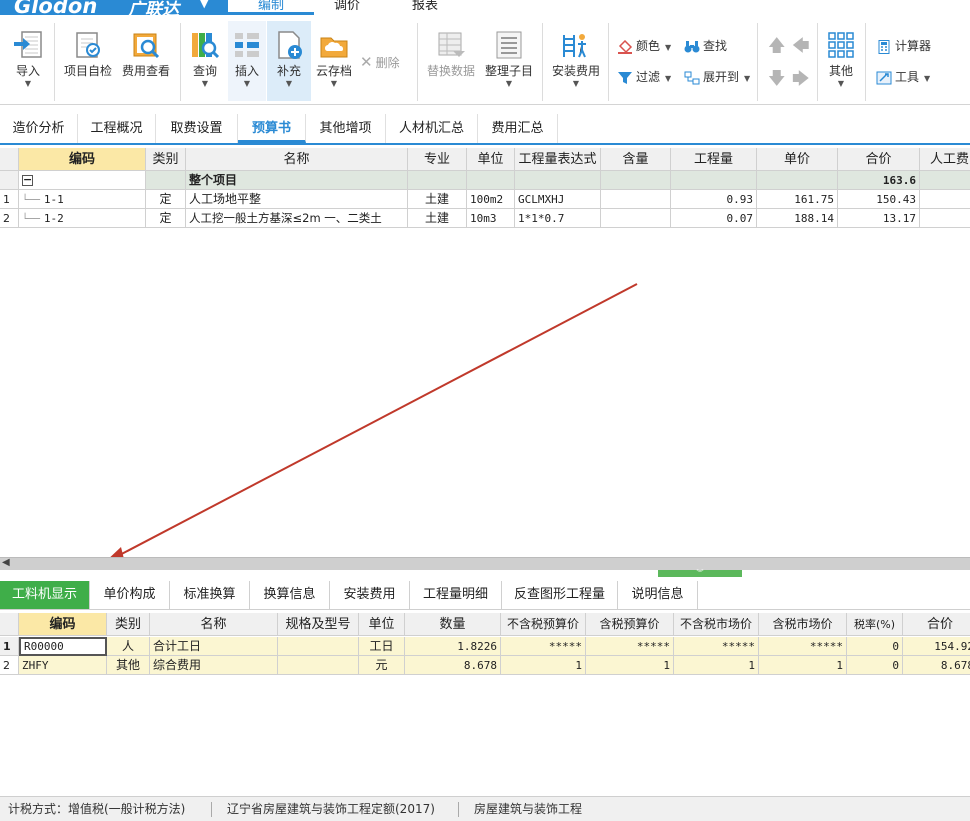 This screenshot has height=821, width=970. What do you see at coordinates (97, 809) in the screenshot?
I see `status-tax-method: 计税方式：增值税(一般计税方法)` at bounding box center [97, 809].